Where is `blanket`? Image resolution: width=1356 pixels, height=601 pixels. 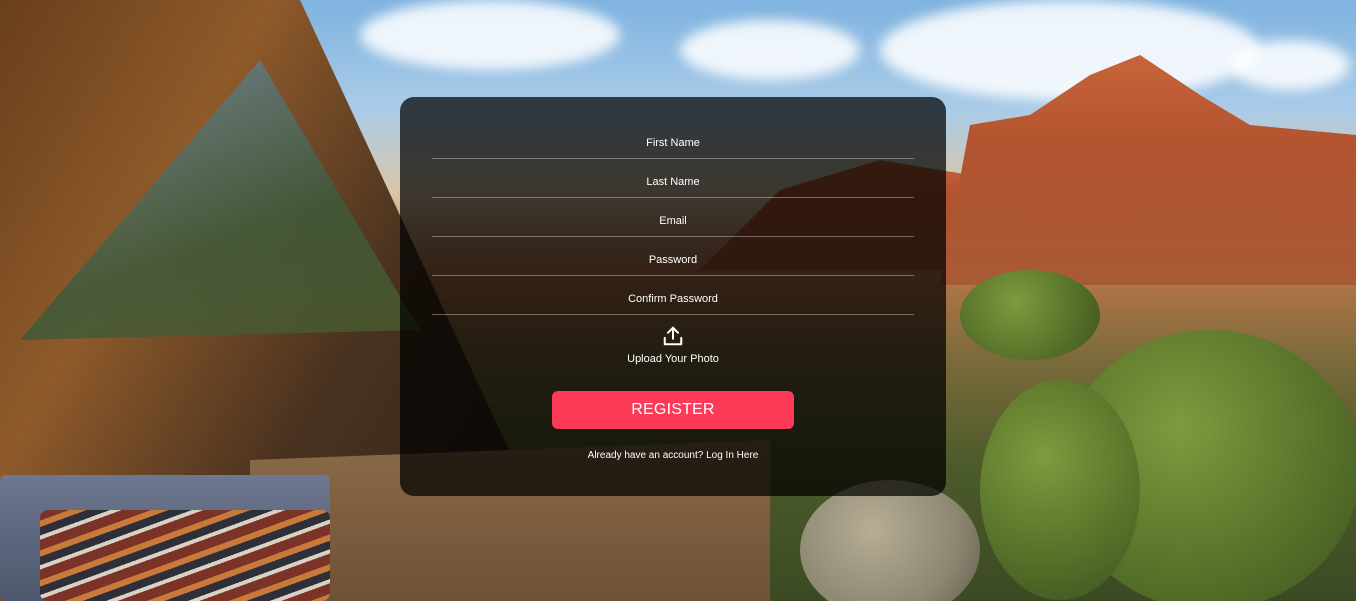
blanket is located at coordinates (185, 555).